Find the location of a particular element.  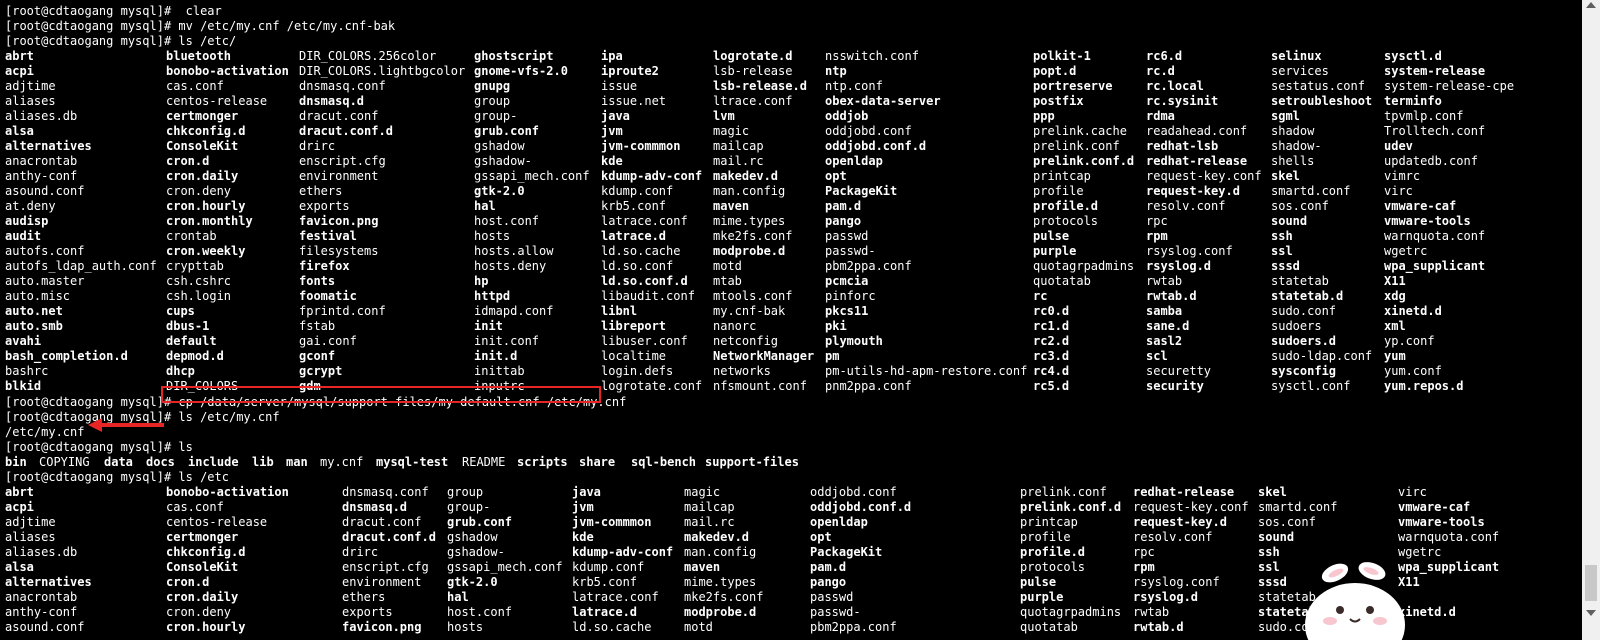

file-entry: cron.d is located at coordinates (188, 582).